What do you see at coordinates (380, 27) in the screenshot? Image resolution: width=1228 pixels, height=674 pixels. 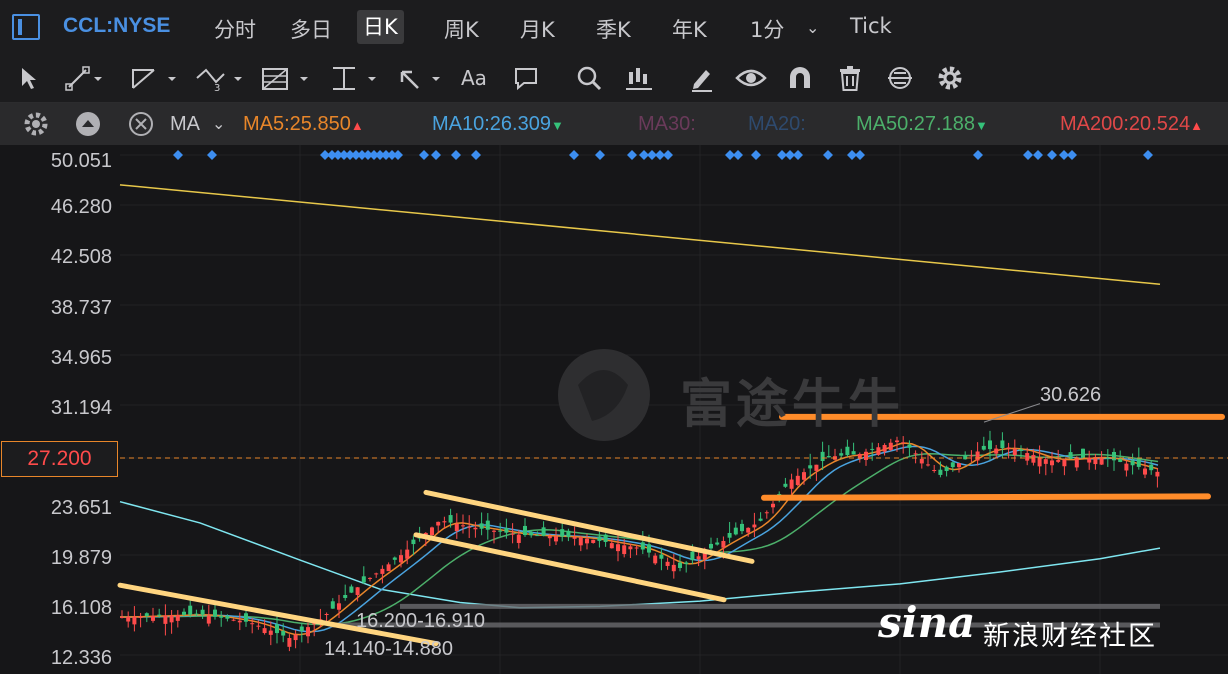 I see `tab-daily-k: 日K` at bounding box center [380, 27].